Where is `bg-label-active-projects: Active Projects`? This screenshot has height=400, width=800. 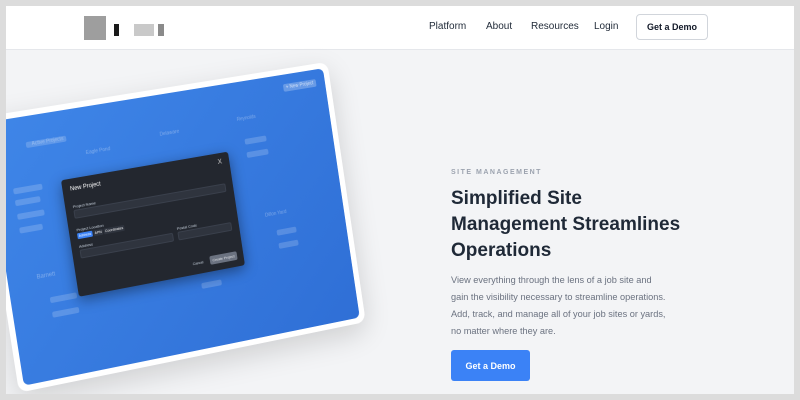
bg-label-active-projects: Active Projects is located at coordinates (47, 142).